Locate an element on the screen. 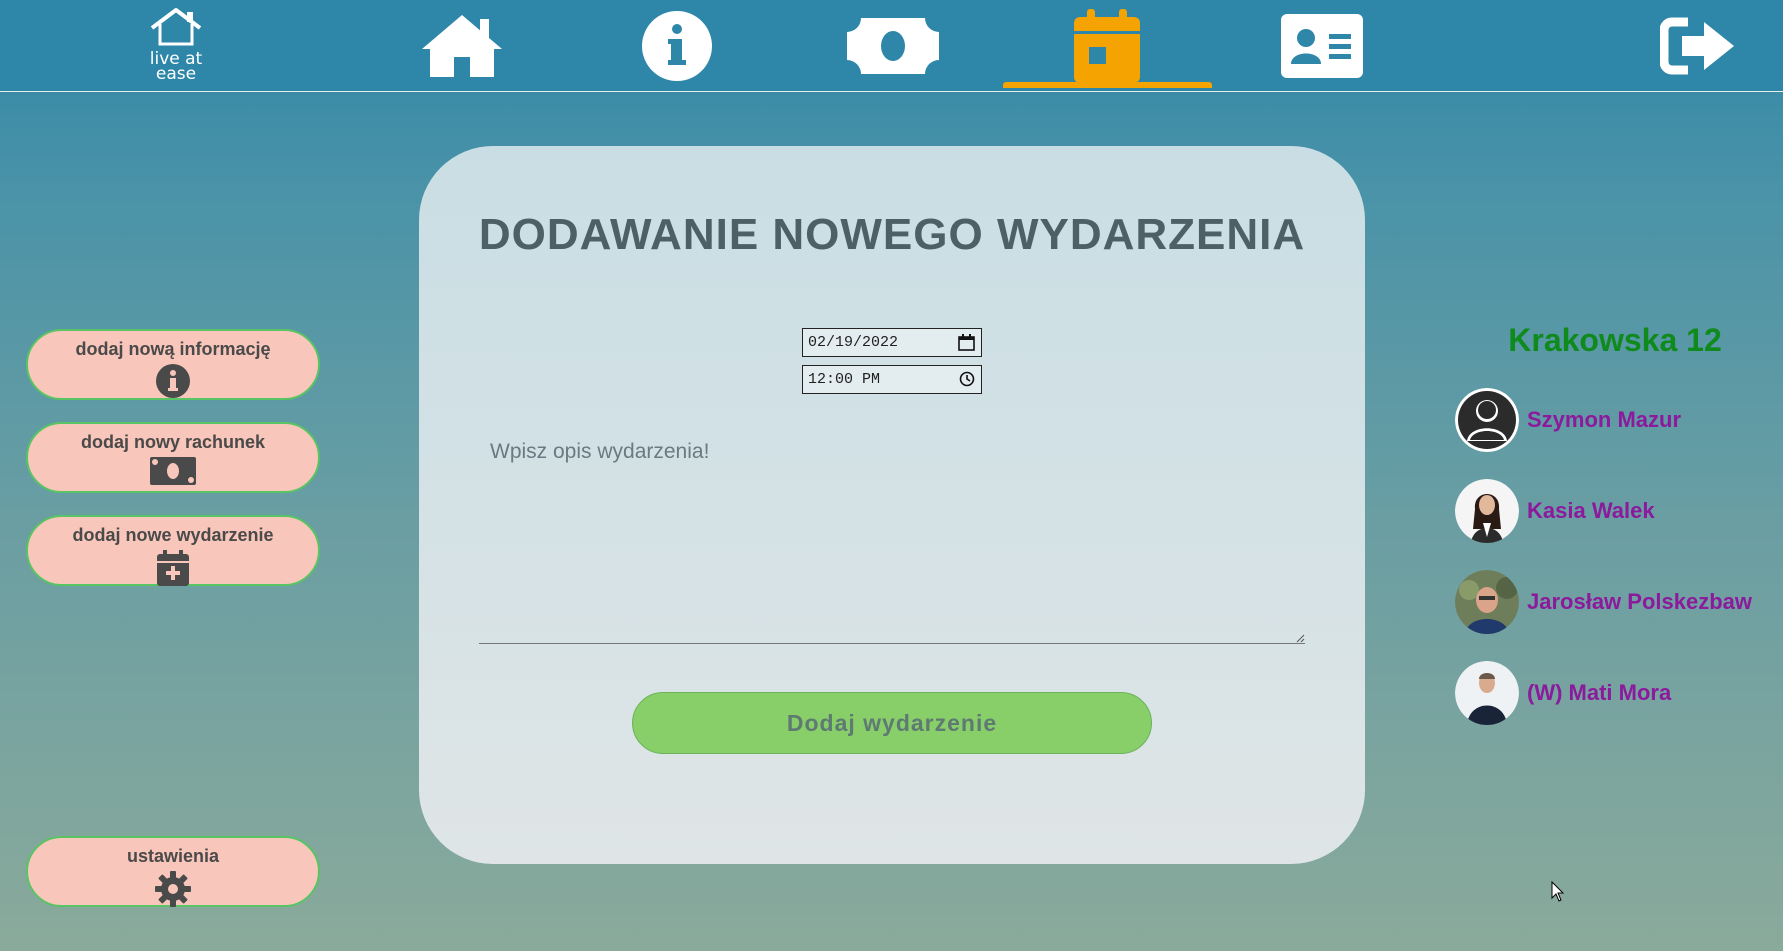 Image resolution: width=1783 pixels, height=951 pixels. member-name: Jarosław Polskezbaw is located at coordinates (1639, 601).